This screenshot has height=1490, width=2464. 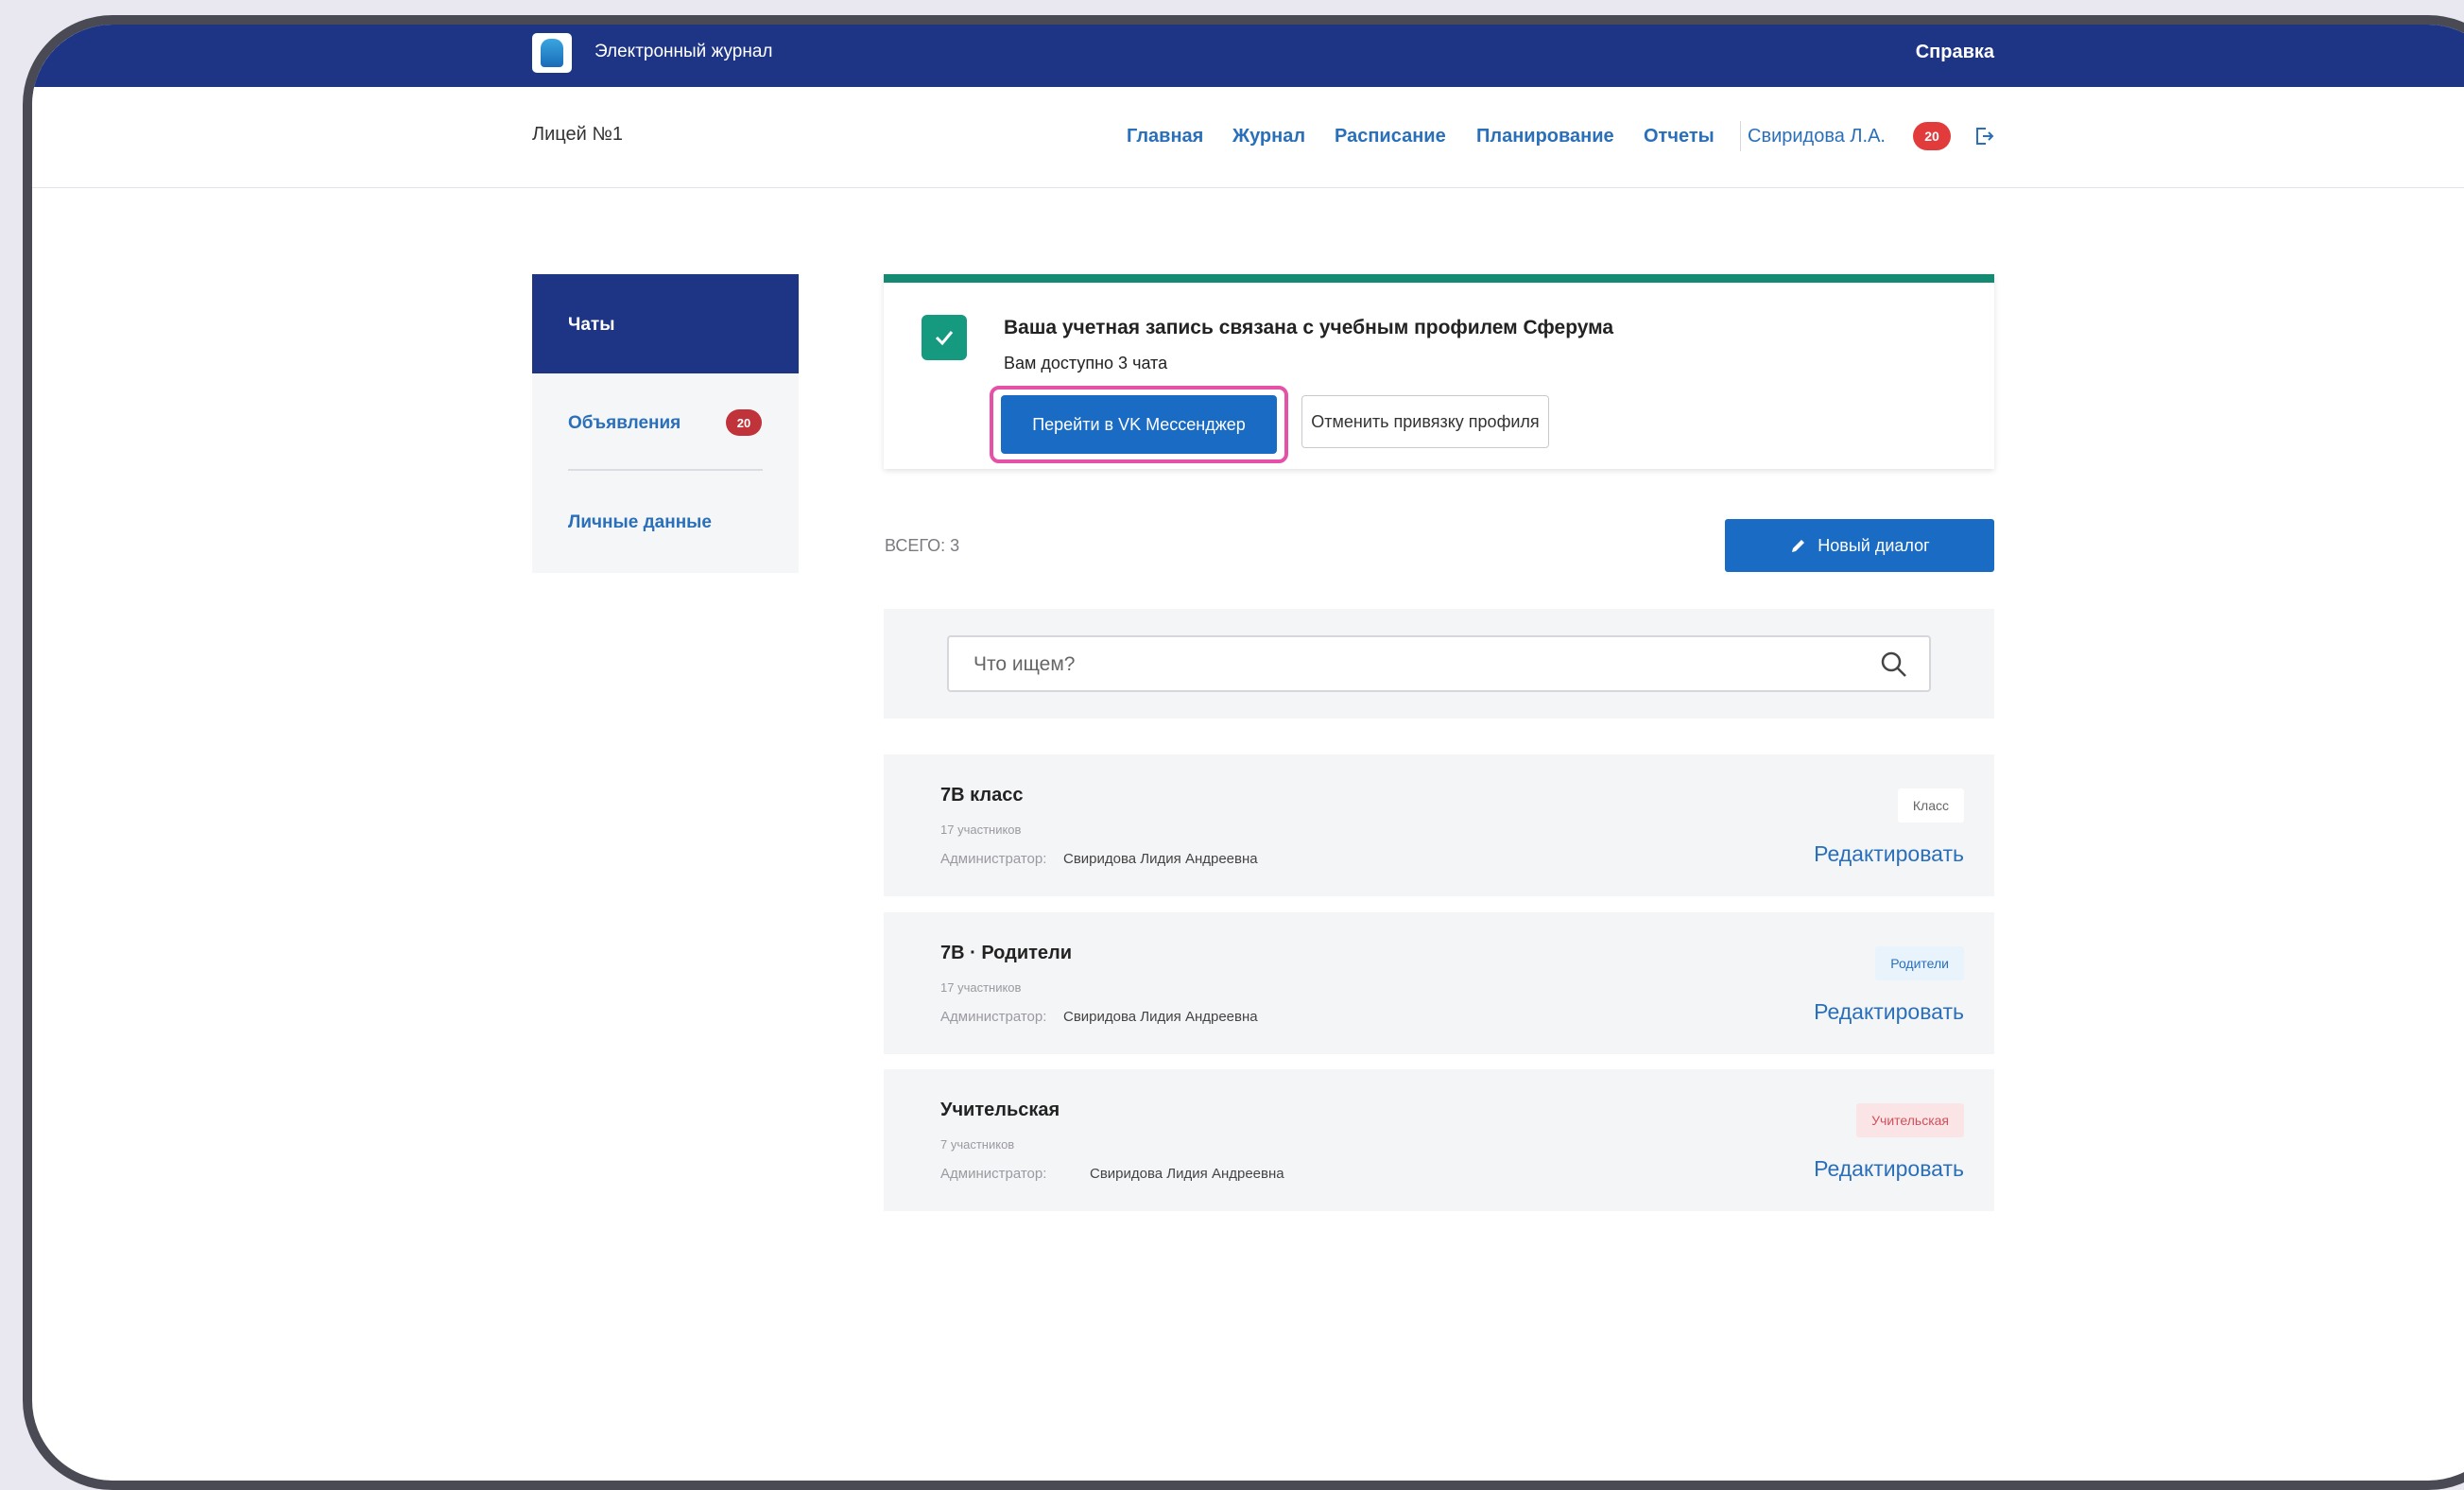 I want to click on app-logo-icon, so click(x=552, y=53).